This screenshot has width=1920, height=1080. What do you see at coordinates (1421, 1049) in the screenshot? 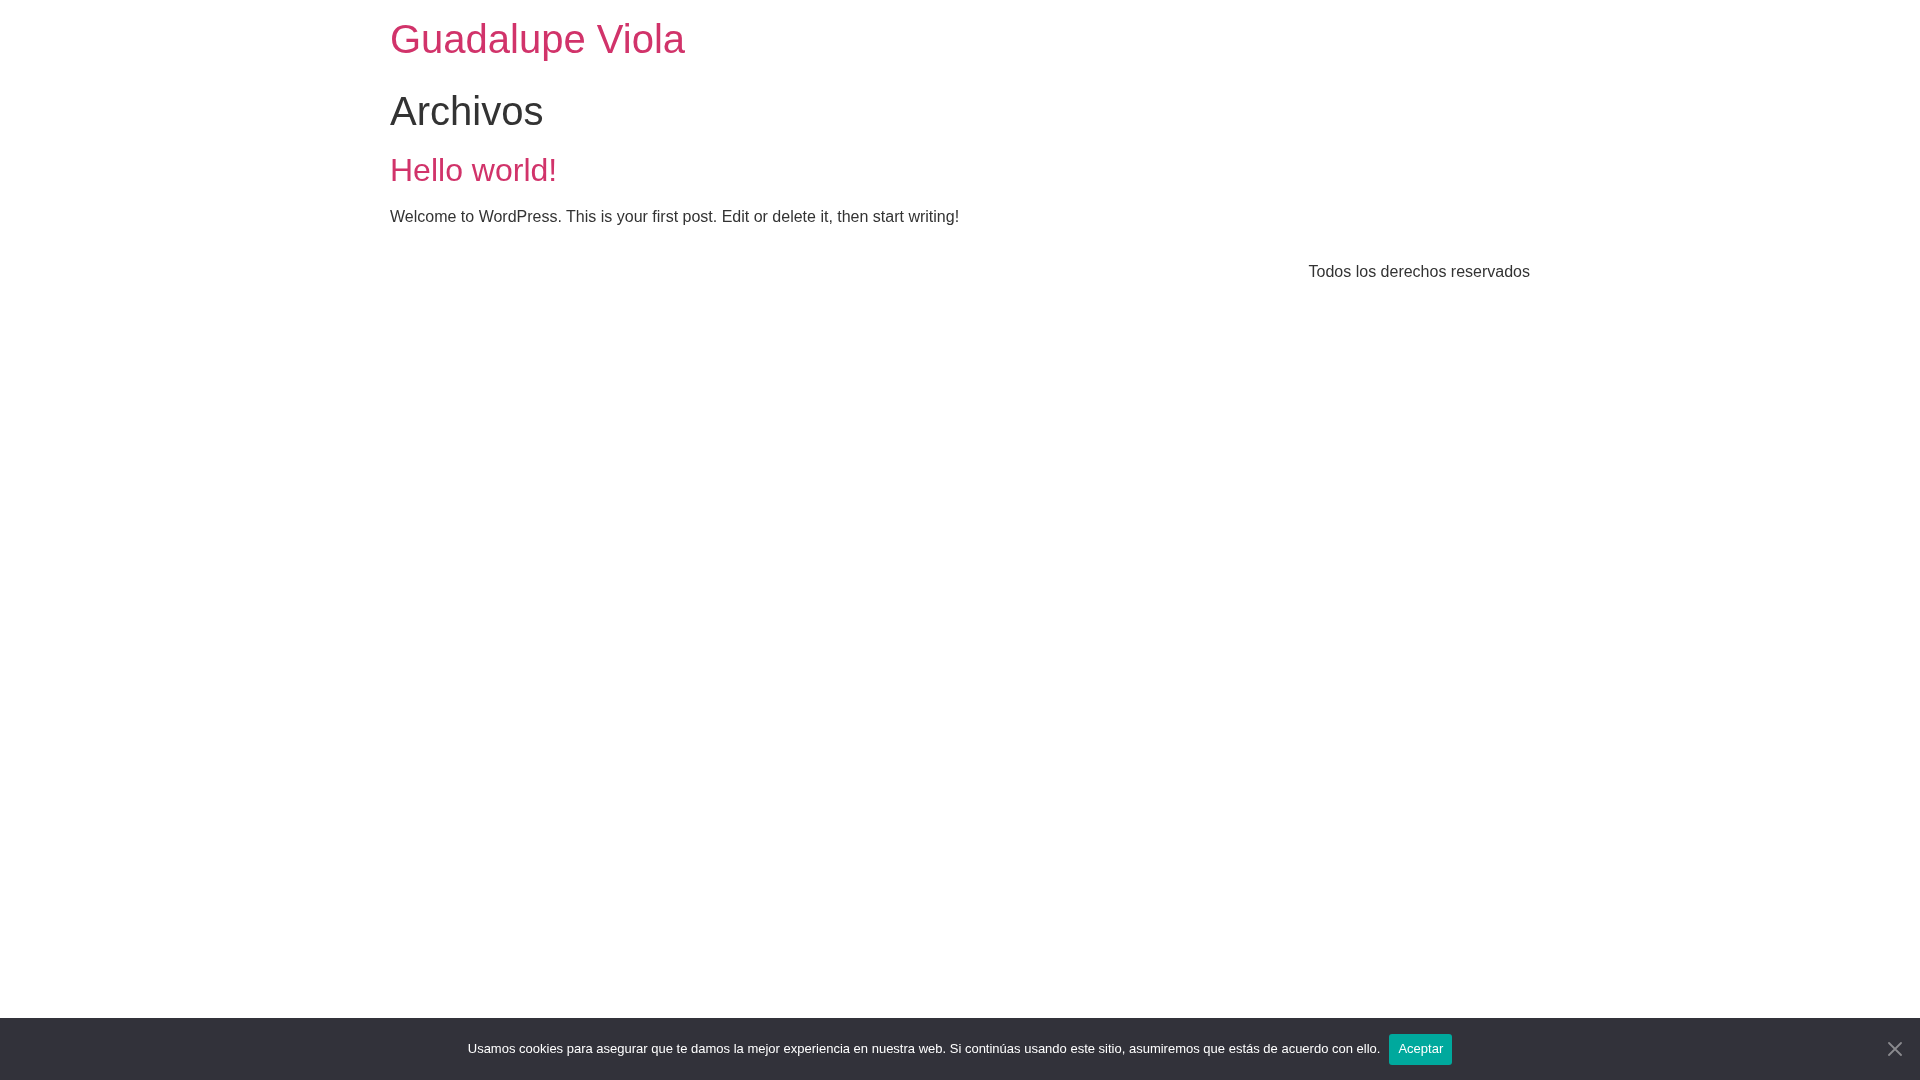
I see `accept-button: Aceptar` at bounding box center [1421, 1049].